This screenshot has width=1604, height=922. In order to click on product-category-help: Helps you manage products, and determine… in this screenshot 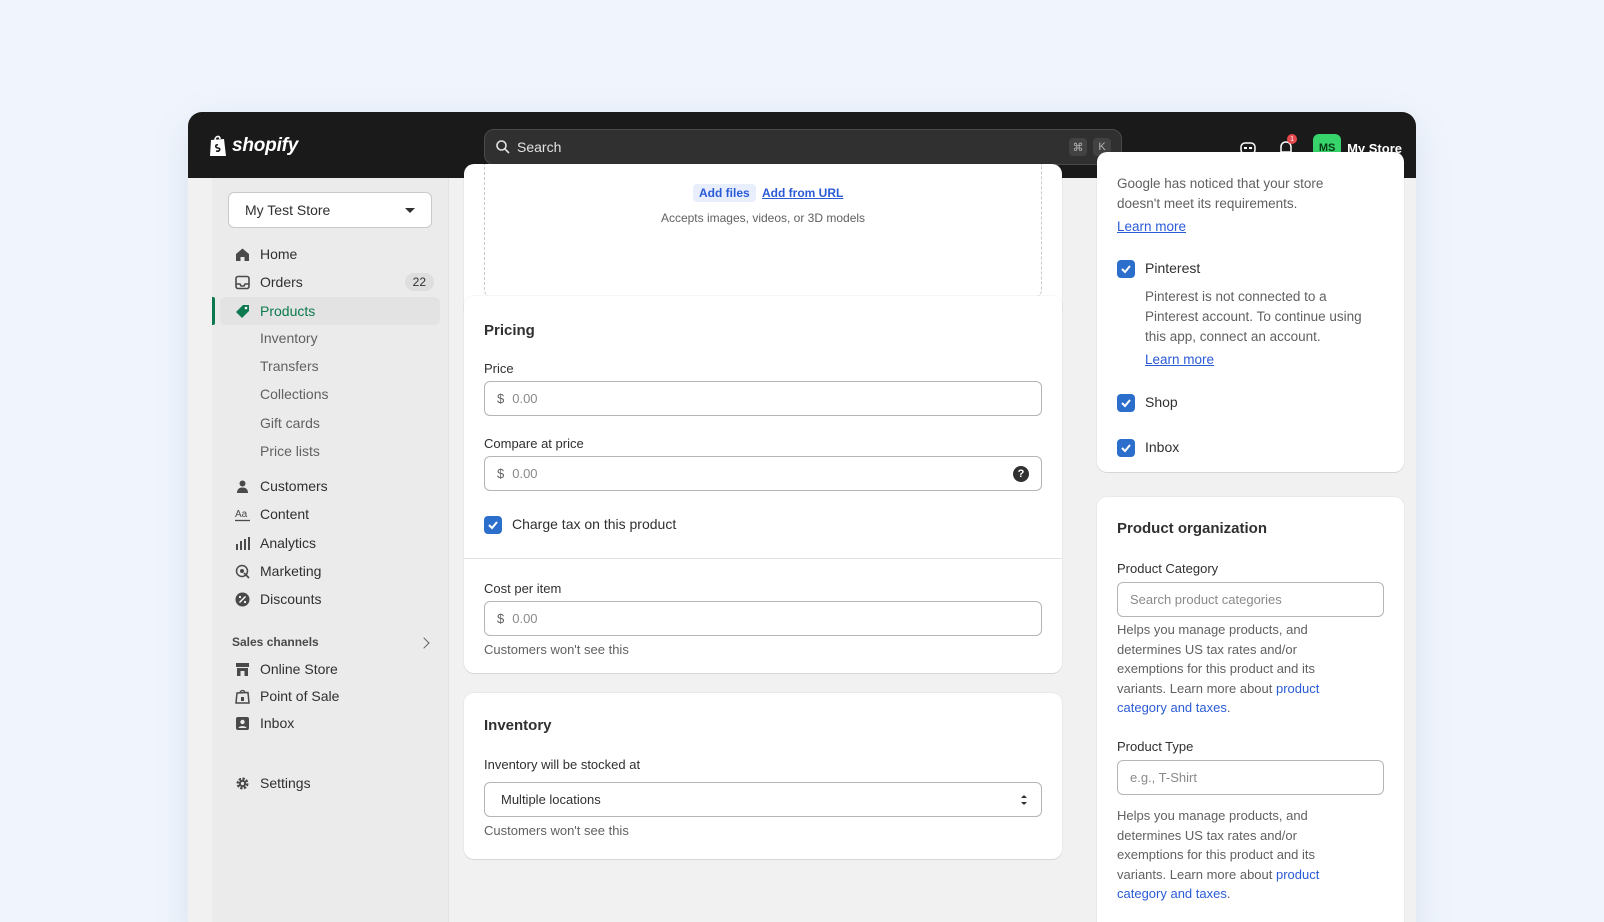, I will do `click(1252, 669)`.